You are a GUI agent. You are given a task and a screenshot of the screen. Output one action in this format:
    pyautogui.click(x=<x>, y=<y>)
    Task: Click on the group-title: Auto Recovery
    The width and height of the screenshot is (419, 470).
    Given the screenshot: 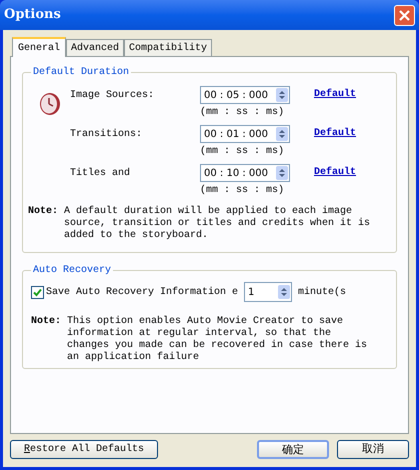 What is the action you would take?
    pyautogui.click(x=72, y=271)
    